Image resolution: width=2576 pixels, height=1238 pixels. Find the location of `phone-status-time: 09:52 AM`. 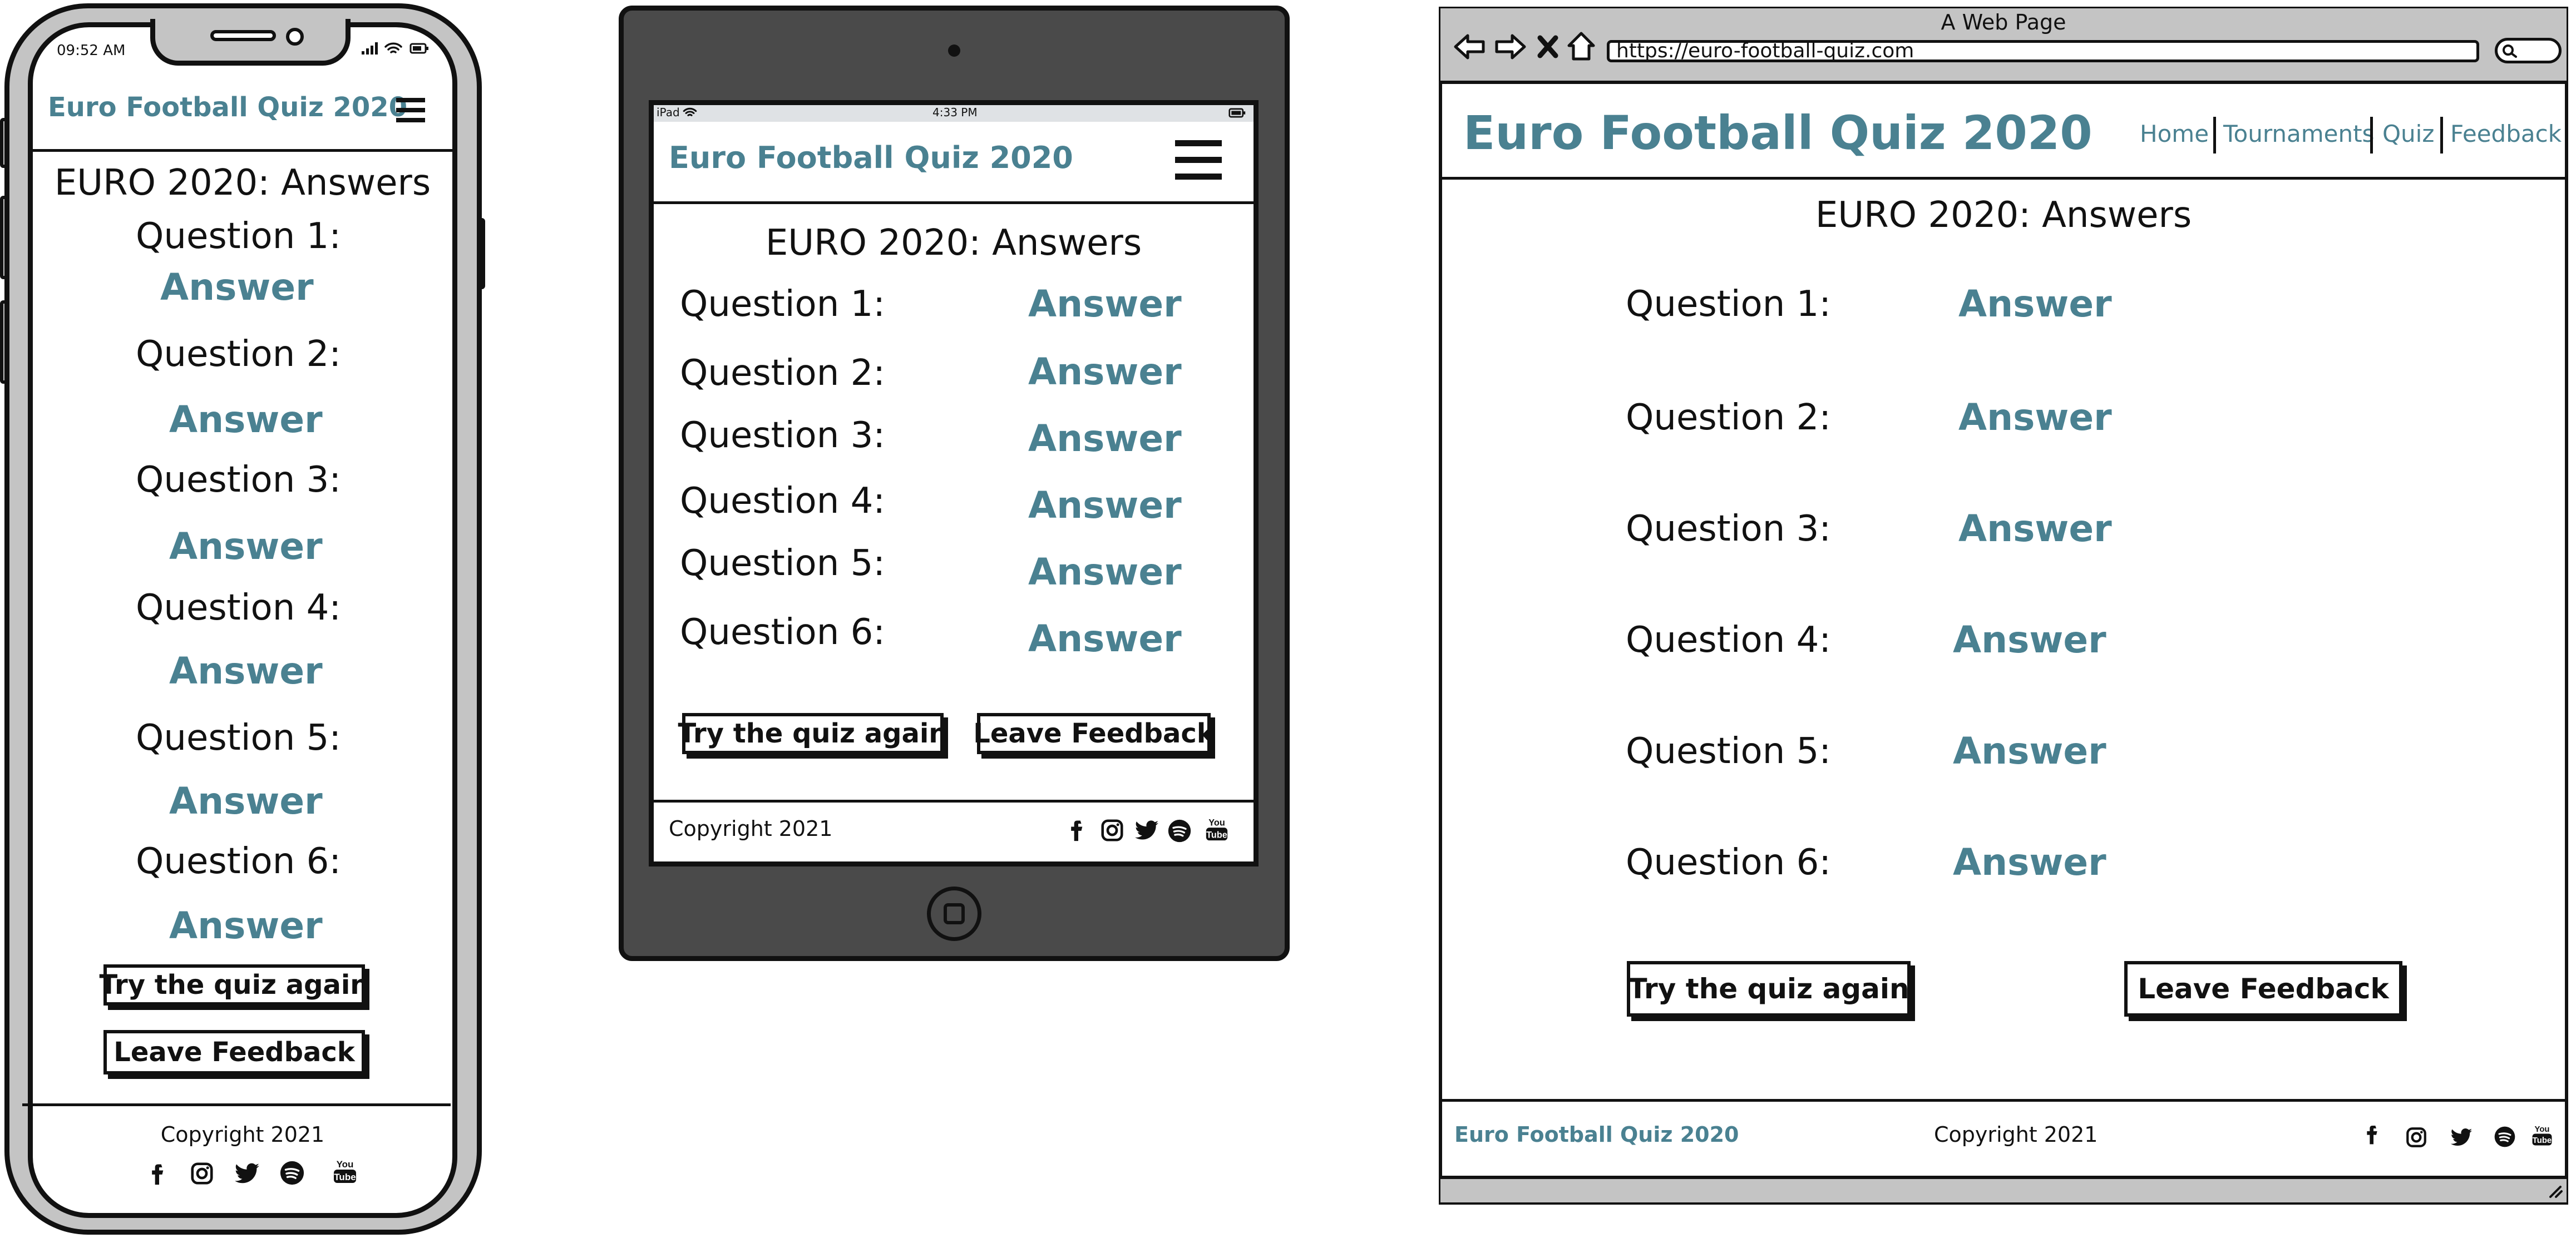

phone-status-time: 09:52 AM is located at coordinates (92, 50).